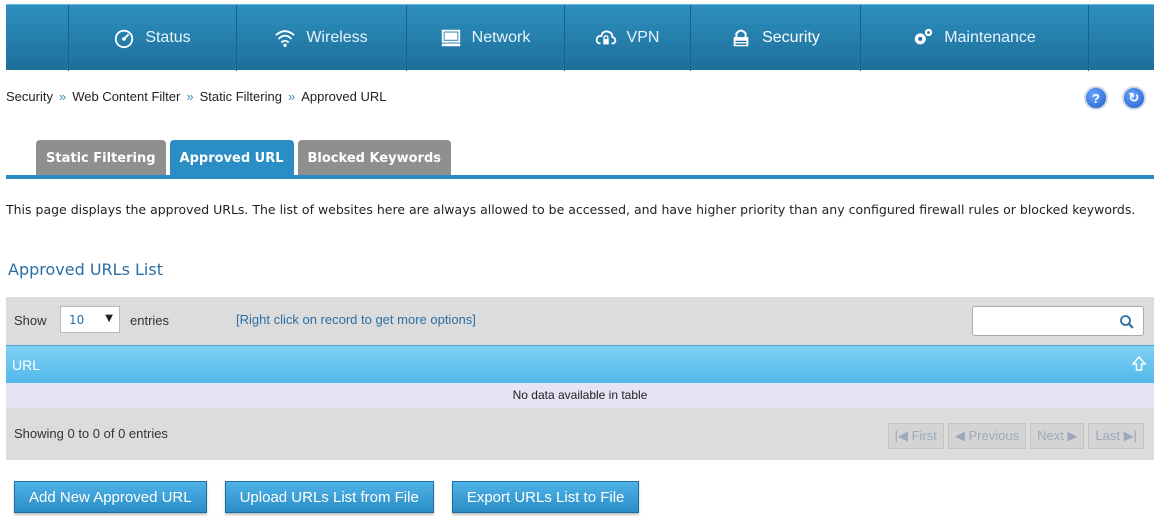  I want to click on add-approved-url-button: Add New Approved URL, so click(110, 497).